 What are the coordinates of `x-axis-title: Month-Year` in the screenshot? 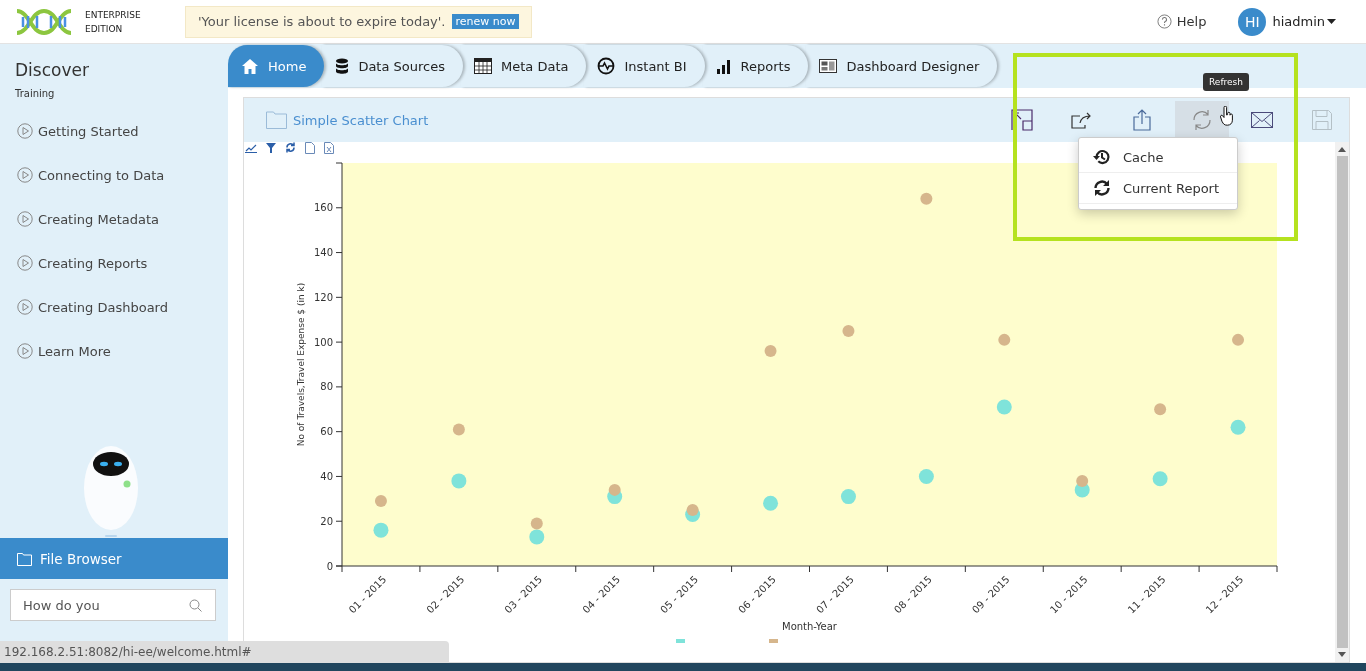 It's located at (809, 626).